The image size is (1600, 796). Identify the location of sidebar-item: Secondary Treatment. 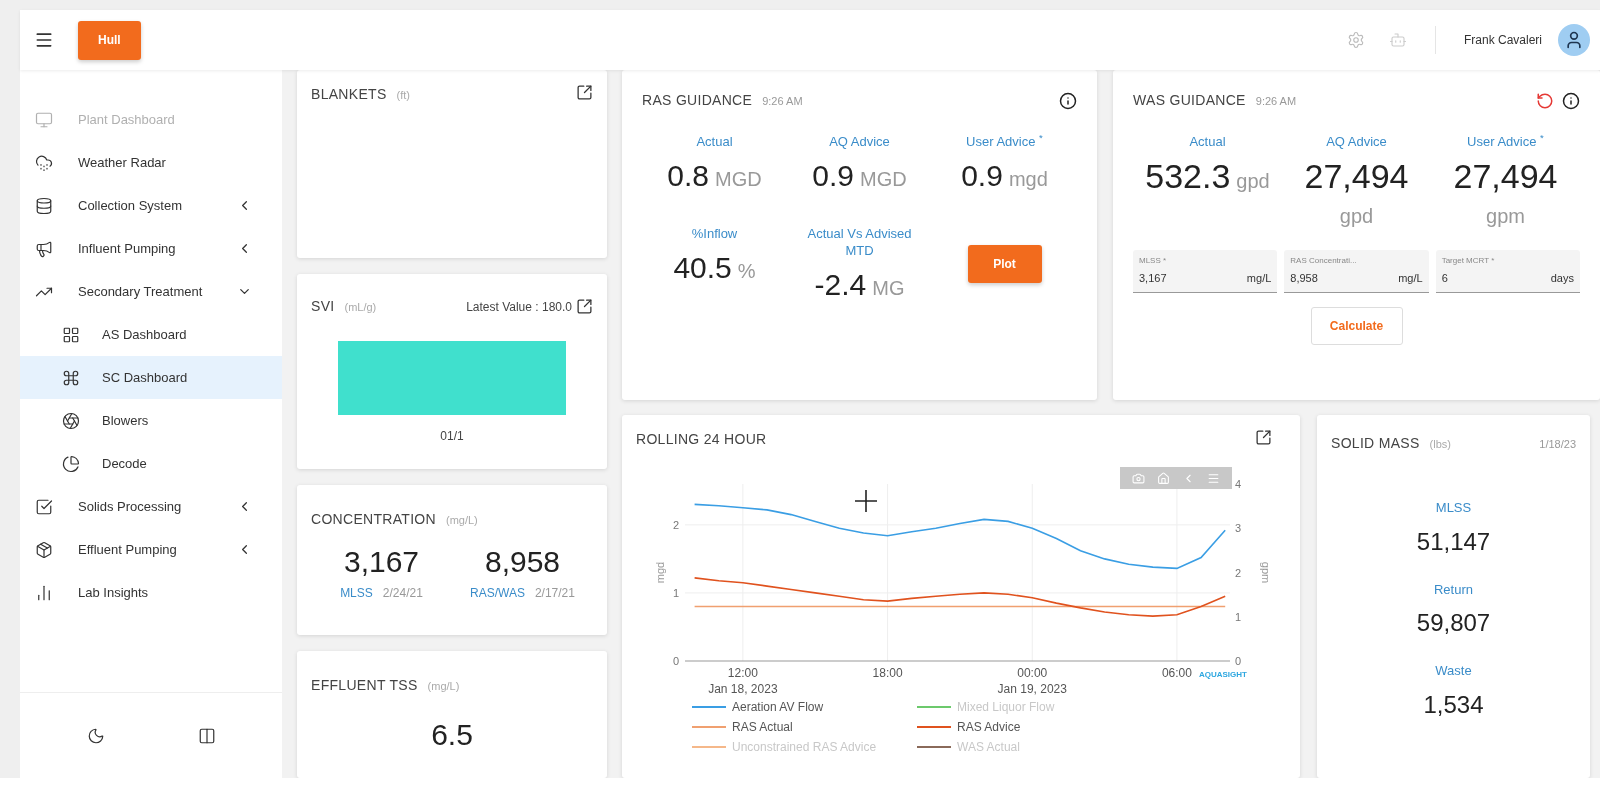
(151, 291).